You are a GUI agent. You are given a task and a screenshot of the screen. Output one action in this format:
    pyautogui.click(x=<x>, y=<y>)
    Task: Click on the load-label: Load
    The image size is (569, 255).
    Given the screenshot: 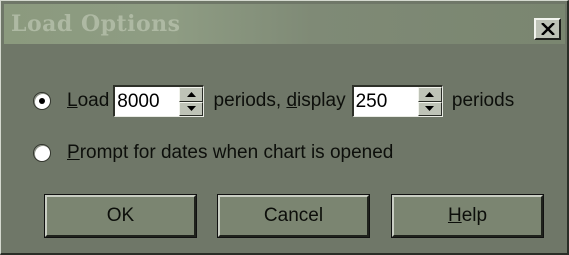 What is the action you would take?
    pyautogui.click(x=88, y=101)
    